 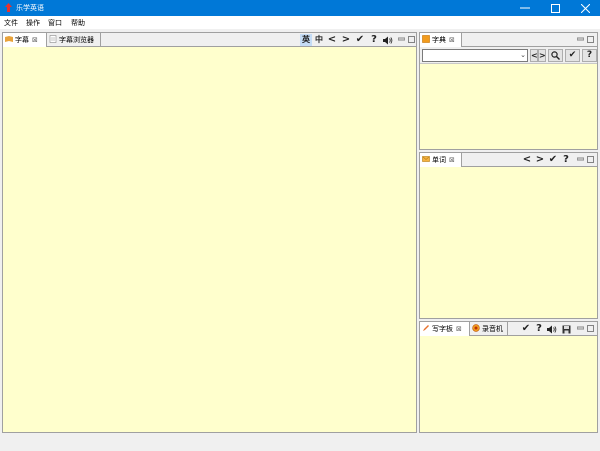 I want to click on dictionary-search-combo: ⌄, so click(x=475, y=55).